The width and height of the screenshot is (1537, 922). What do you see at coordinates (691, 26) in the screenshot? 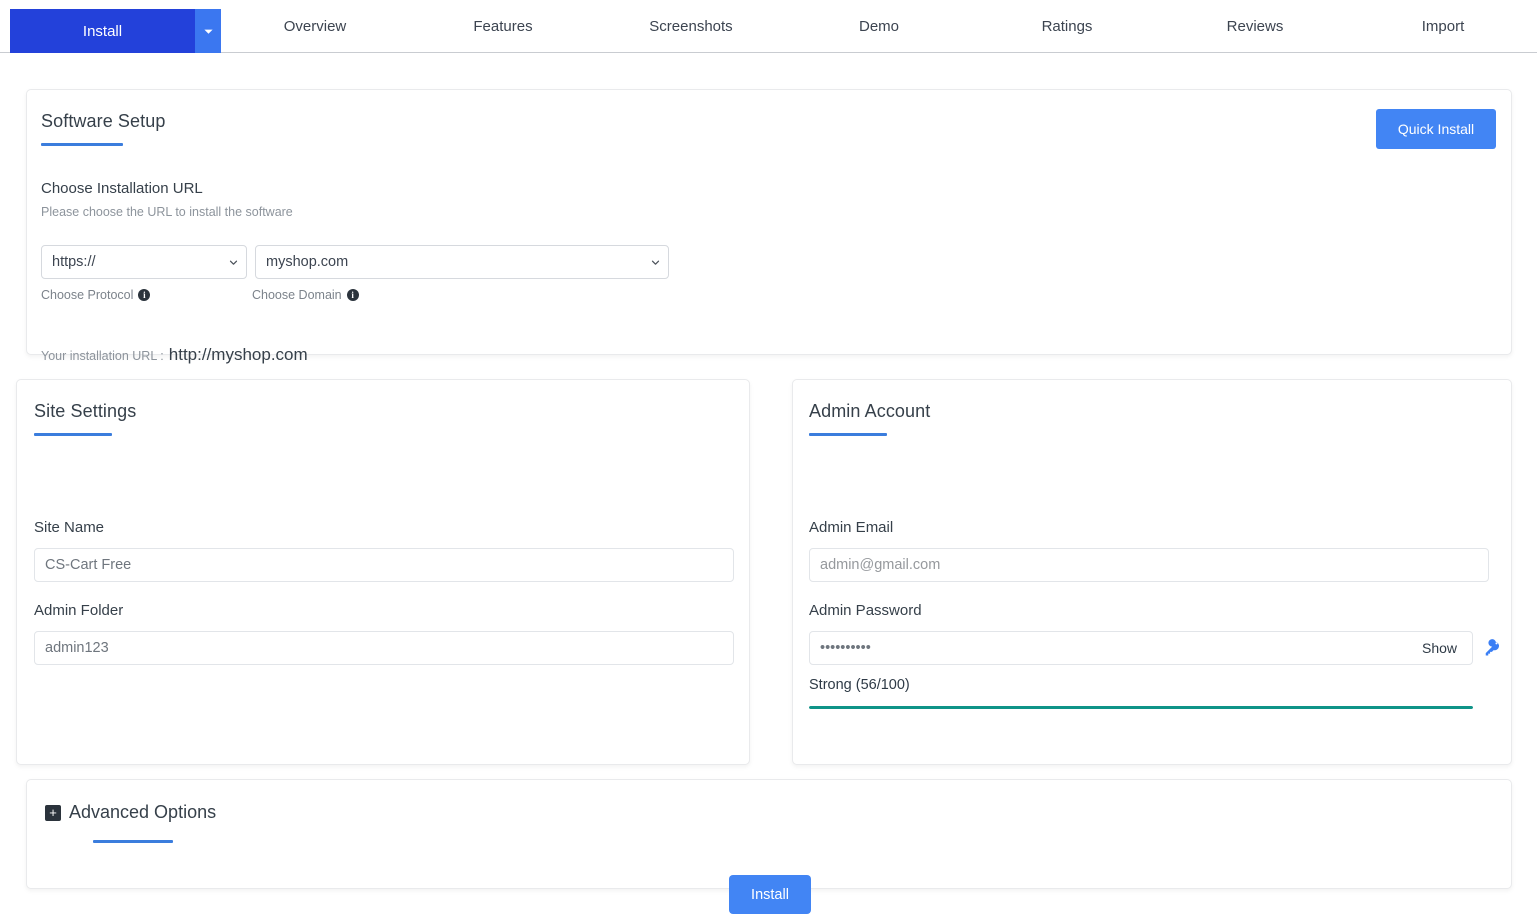
I see `tab-screenshots: Screenshots` at bounding box center [691, 26].